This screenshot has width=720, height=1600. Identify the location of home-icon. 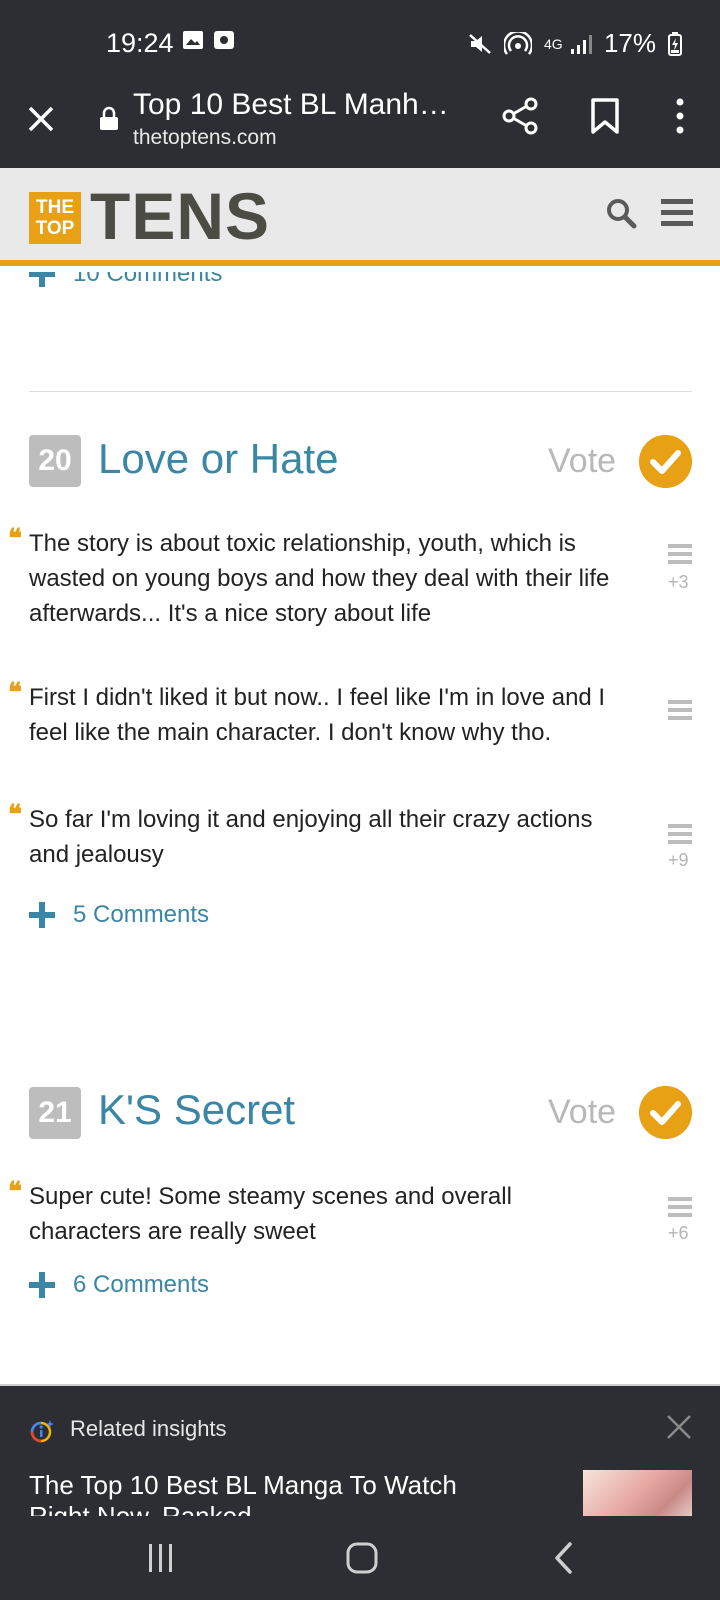
(362, 1558).